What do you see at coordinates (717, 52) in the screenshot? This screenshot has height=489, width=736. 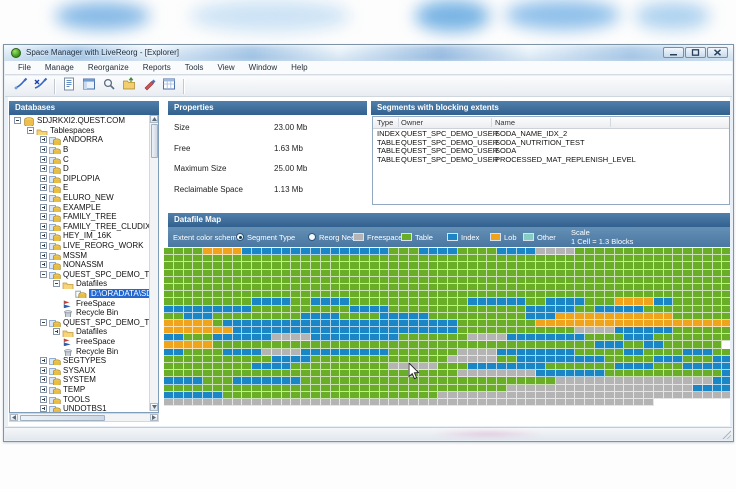 I see `close-button` at bounding box center [717, 52].